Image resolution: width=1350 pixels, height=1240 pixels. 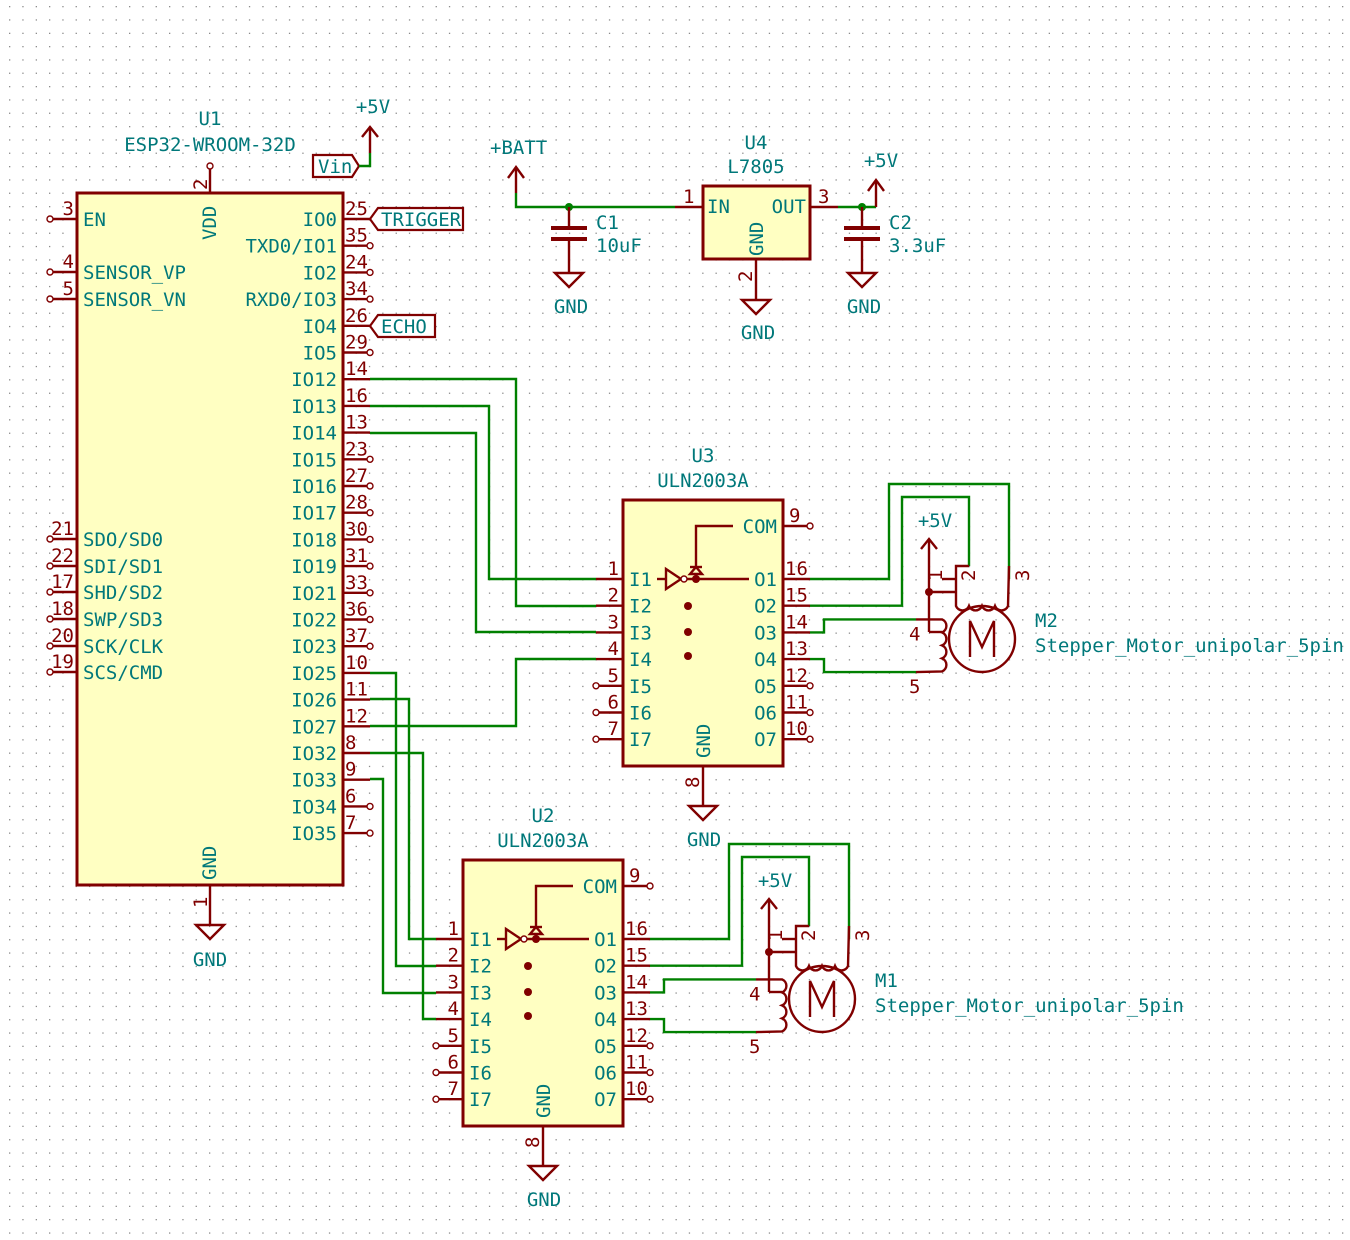 I want to click on pin-number: 18, so click(x=62, y=609).